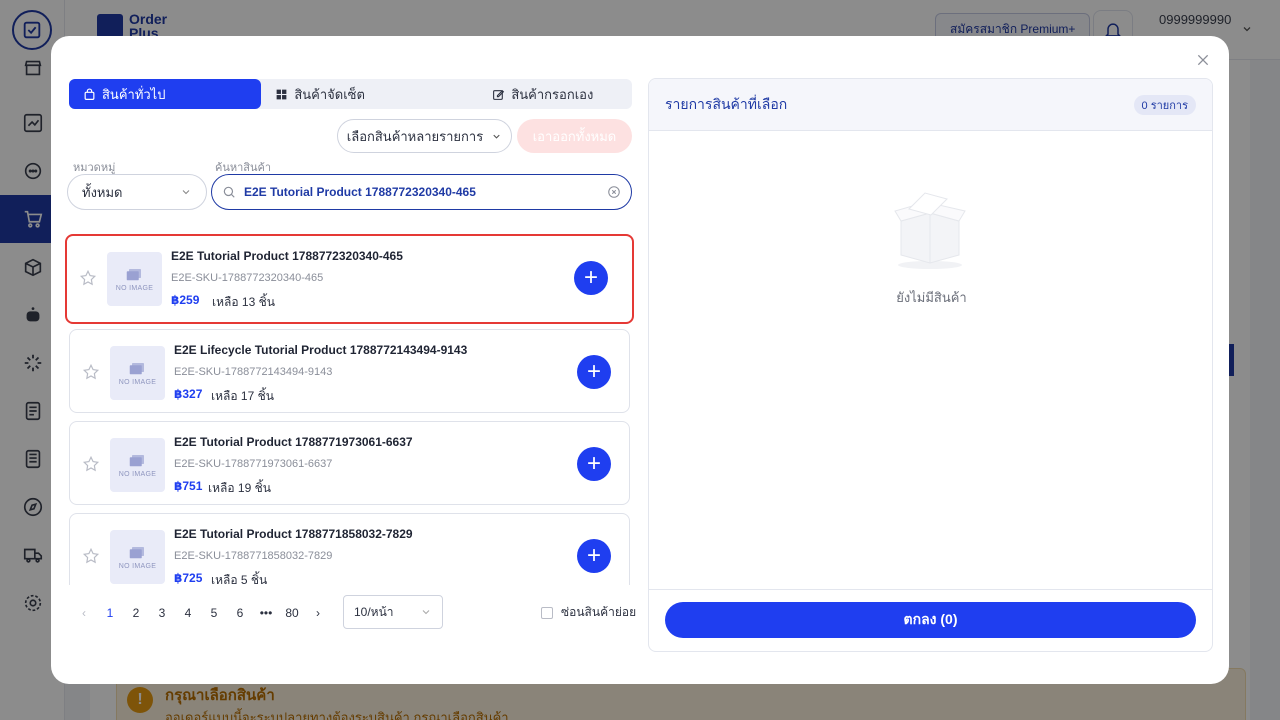 The width and height of the screenshot is (1280, 720). What do you see at coordinates (930, 230) in the screenshot?
I see `empty-box-icon` at bounding box center [930, 230].